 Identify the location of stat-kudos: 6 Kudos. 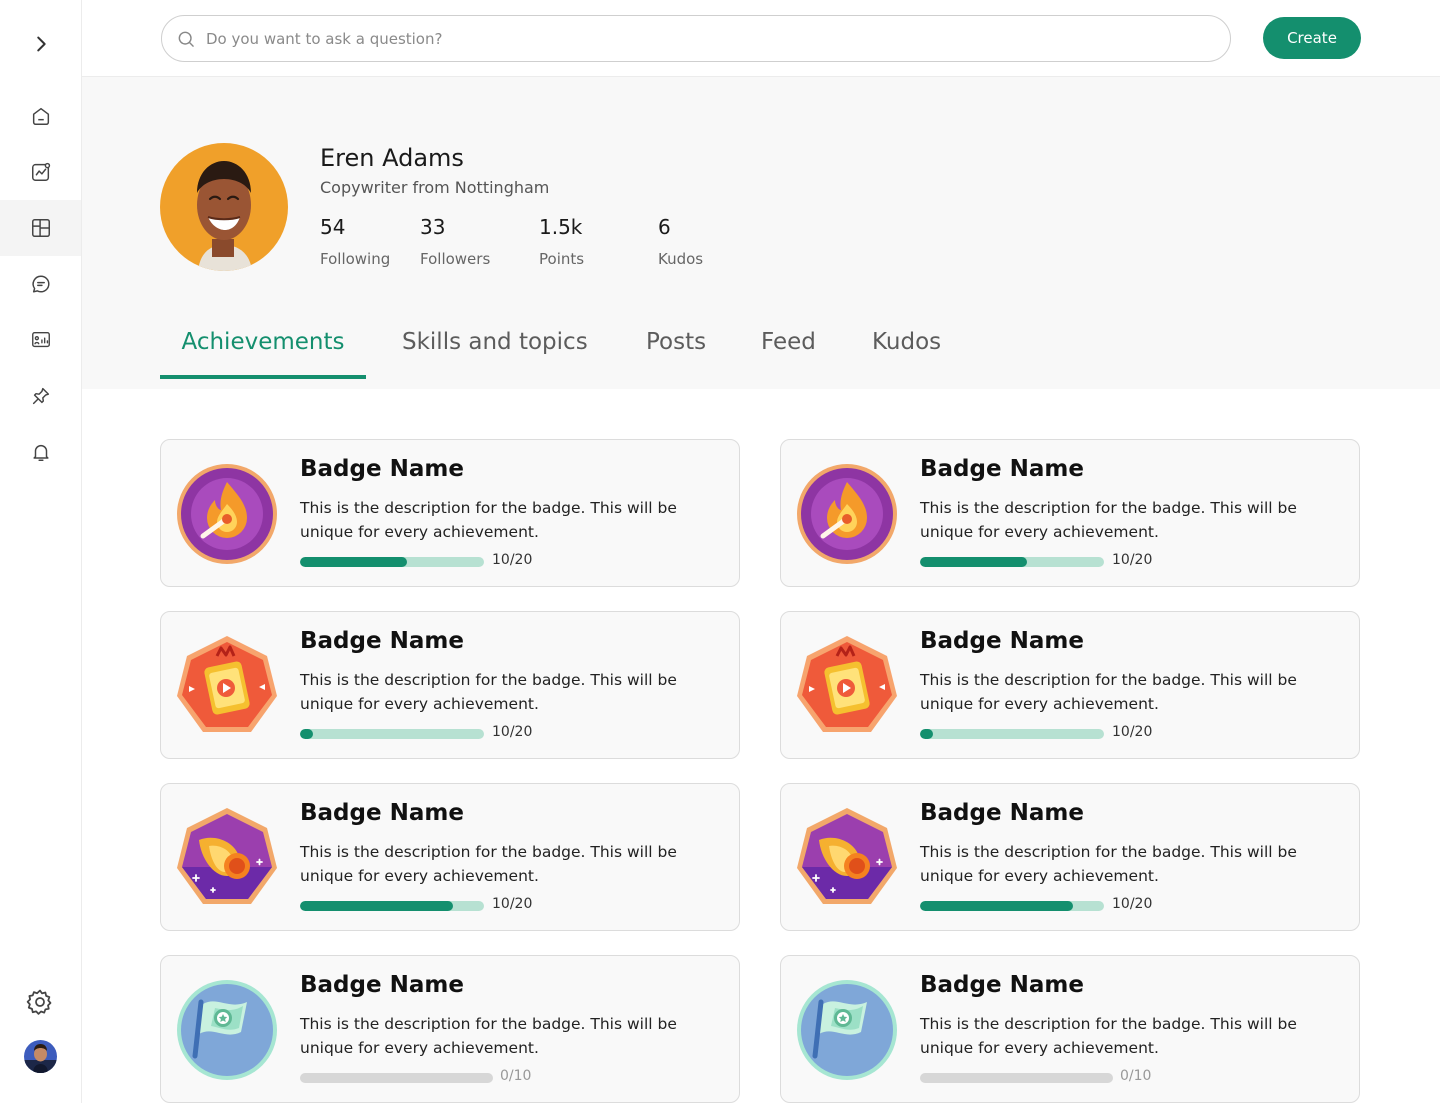
(680, 241).